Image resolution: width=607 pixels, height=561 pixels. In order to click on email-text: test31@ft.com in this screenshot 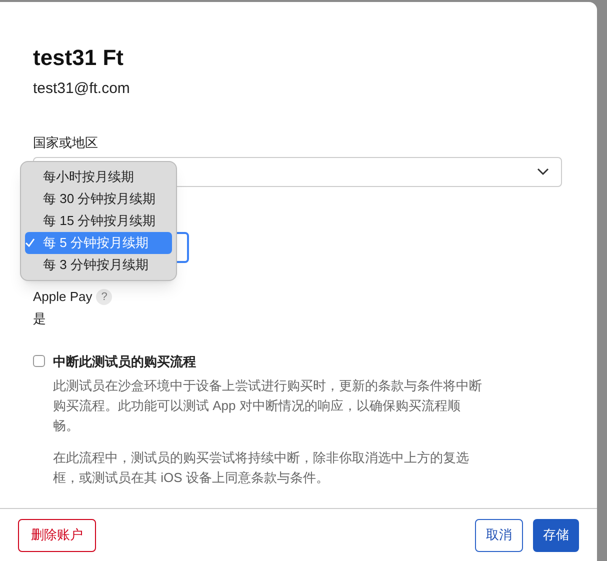, I will do `click(82, 89)`.